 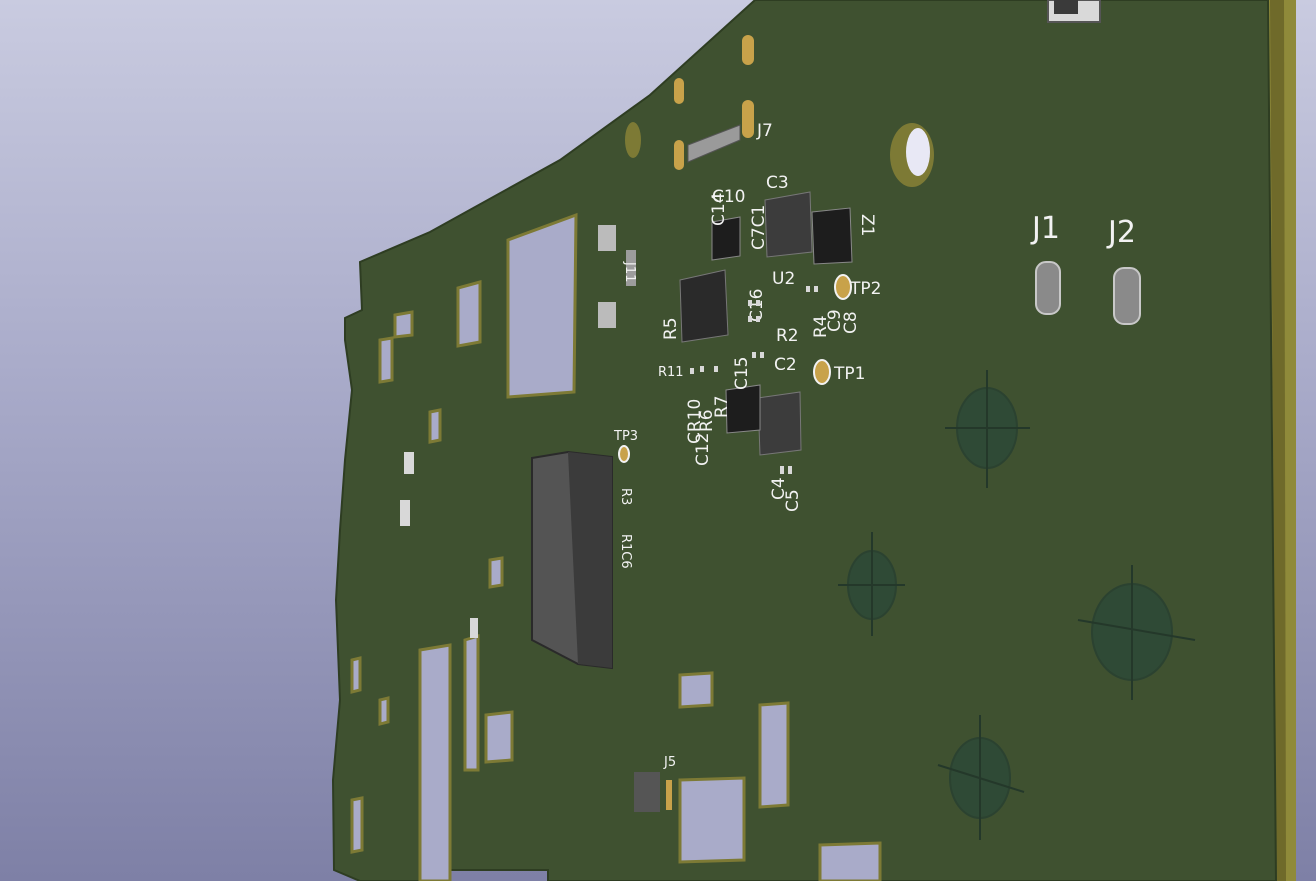 What do you see at coordinates (787, 336) in the screenshot?
I see `label-r2: R2` at bounding box center [787, 336].